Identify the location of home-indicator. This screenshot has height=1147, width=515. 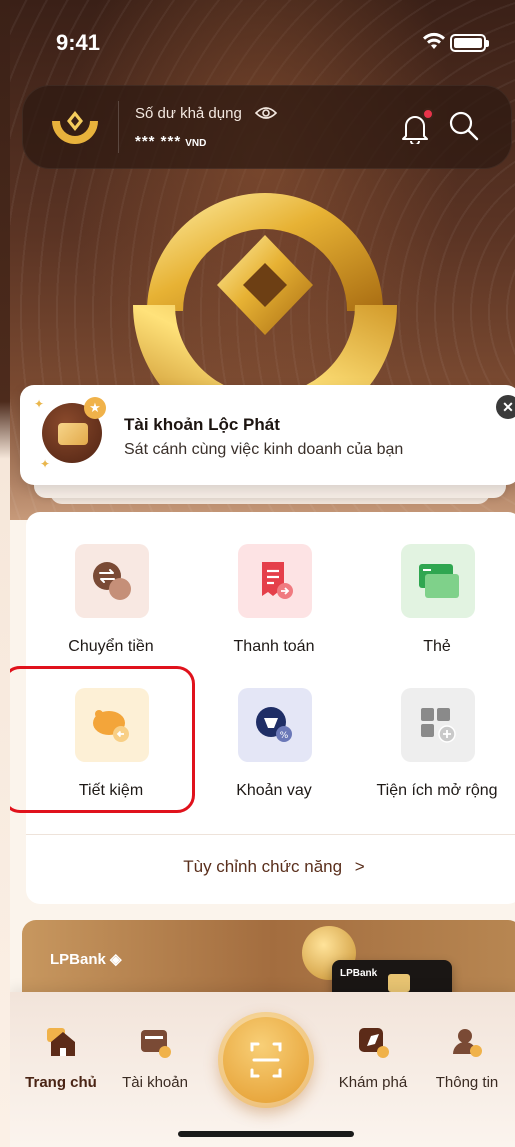
(266, 1134).